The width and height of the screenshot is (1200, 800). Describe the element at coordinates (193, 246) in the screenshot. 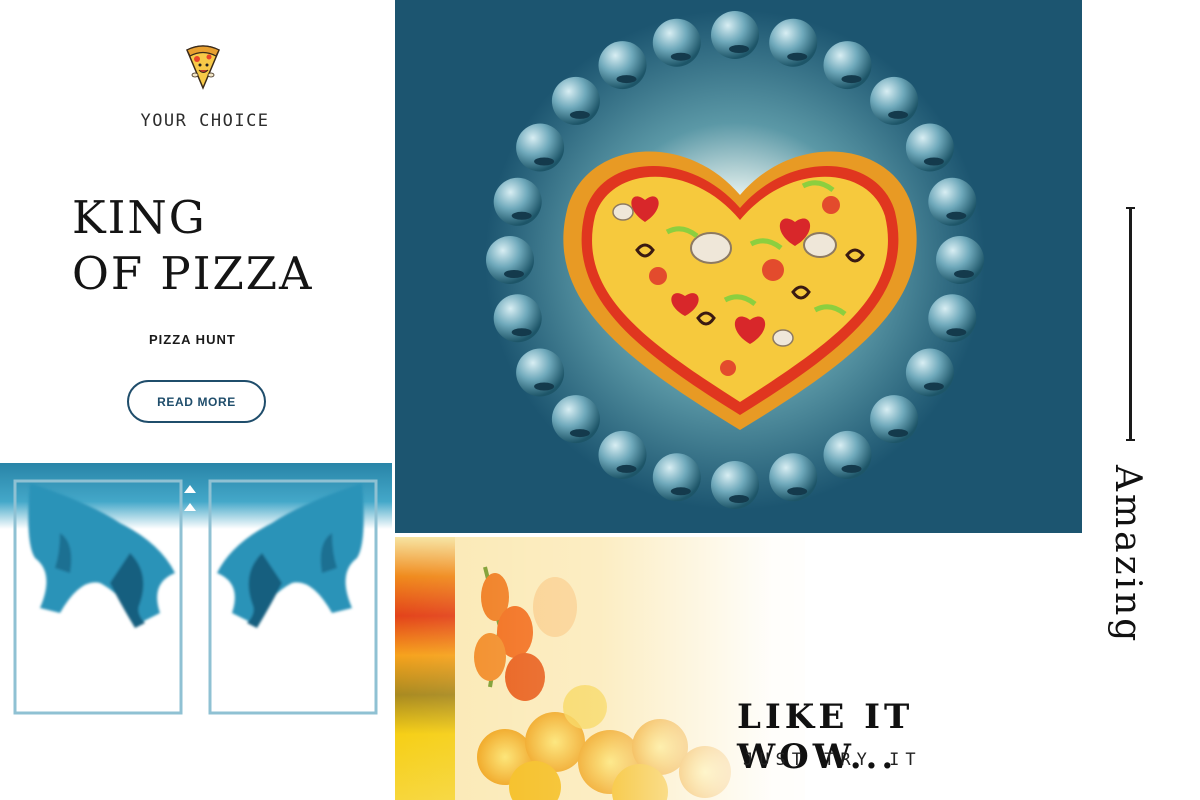

I see `page-title: KING OF PIZZA` at that location.